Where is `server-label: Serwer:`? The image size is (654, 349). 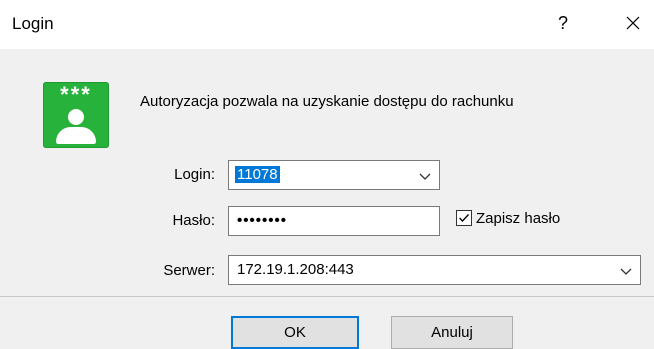
server-label: Serwer: is located at coordinates (189, 270).